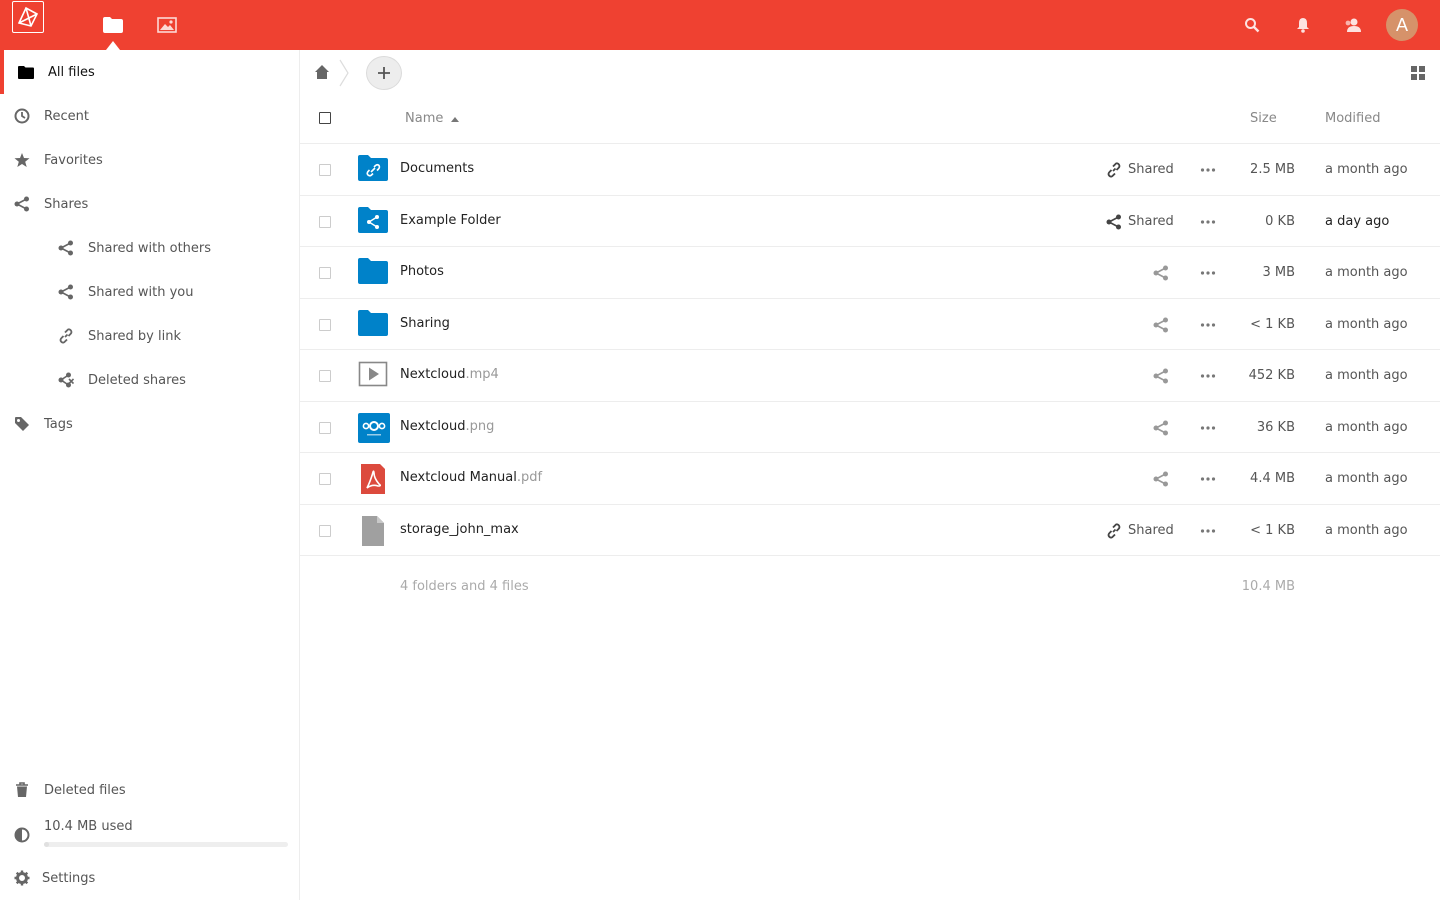 This screenshot has height=900, width=1440. What do you see at coordinates (450, 220) in the screenshot?
I see `file-name: Example Folder` at bounding box center [450, 220].